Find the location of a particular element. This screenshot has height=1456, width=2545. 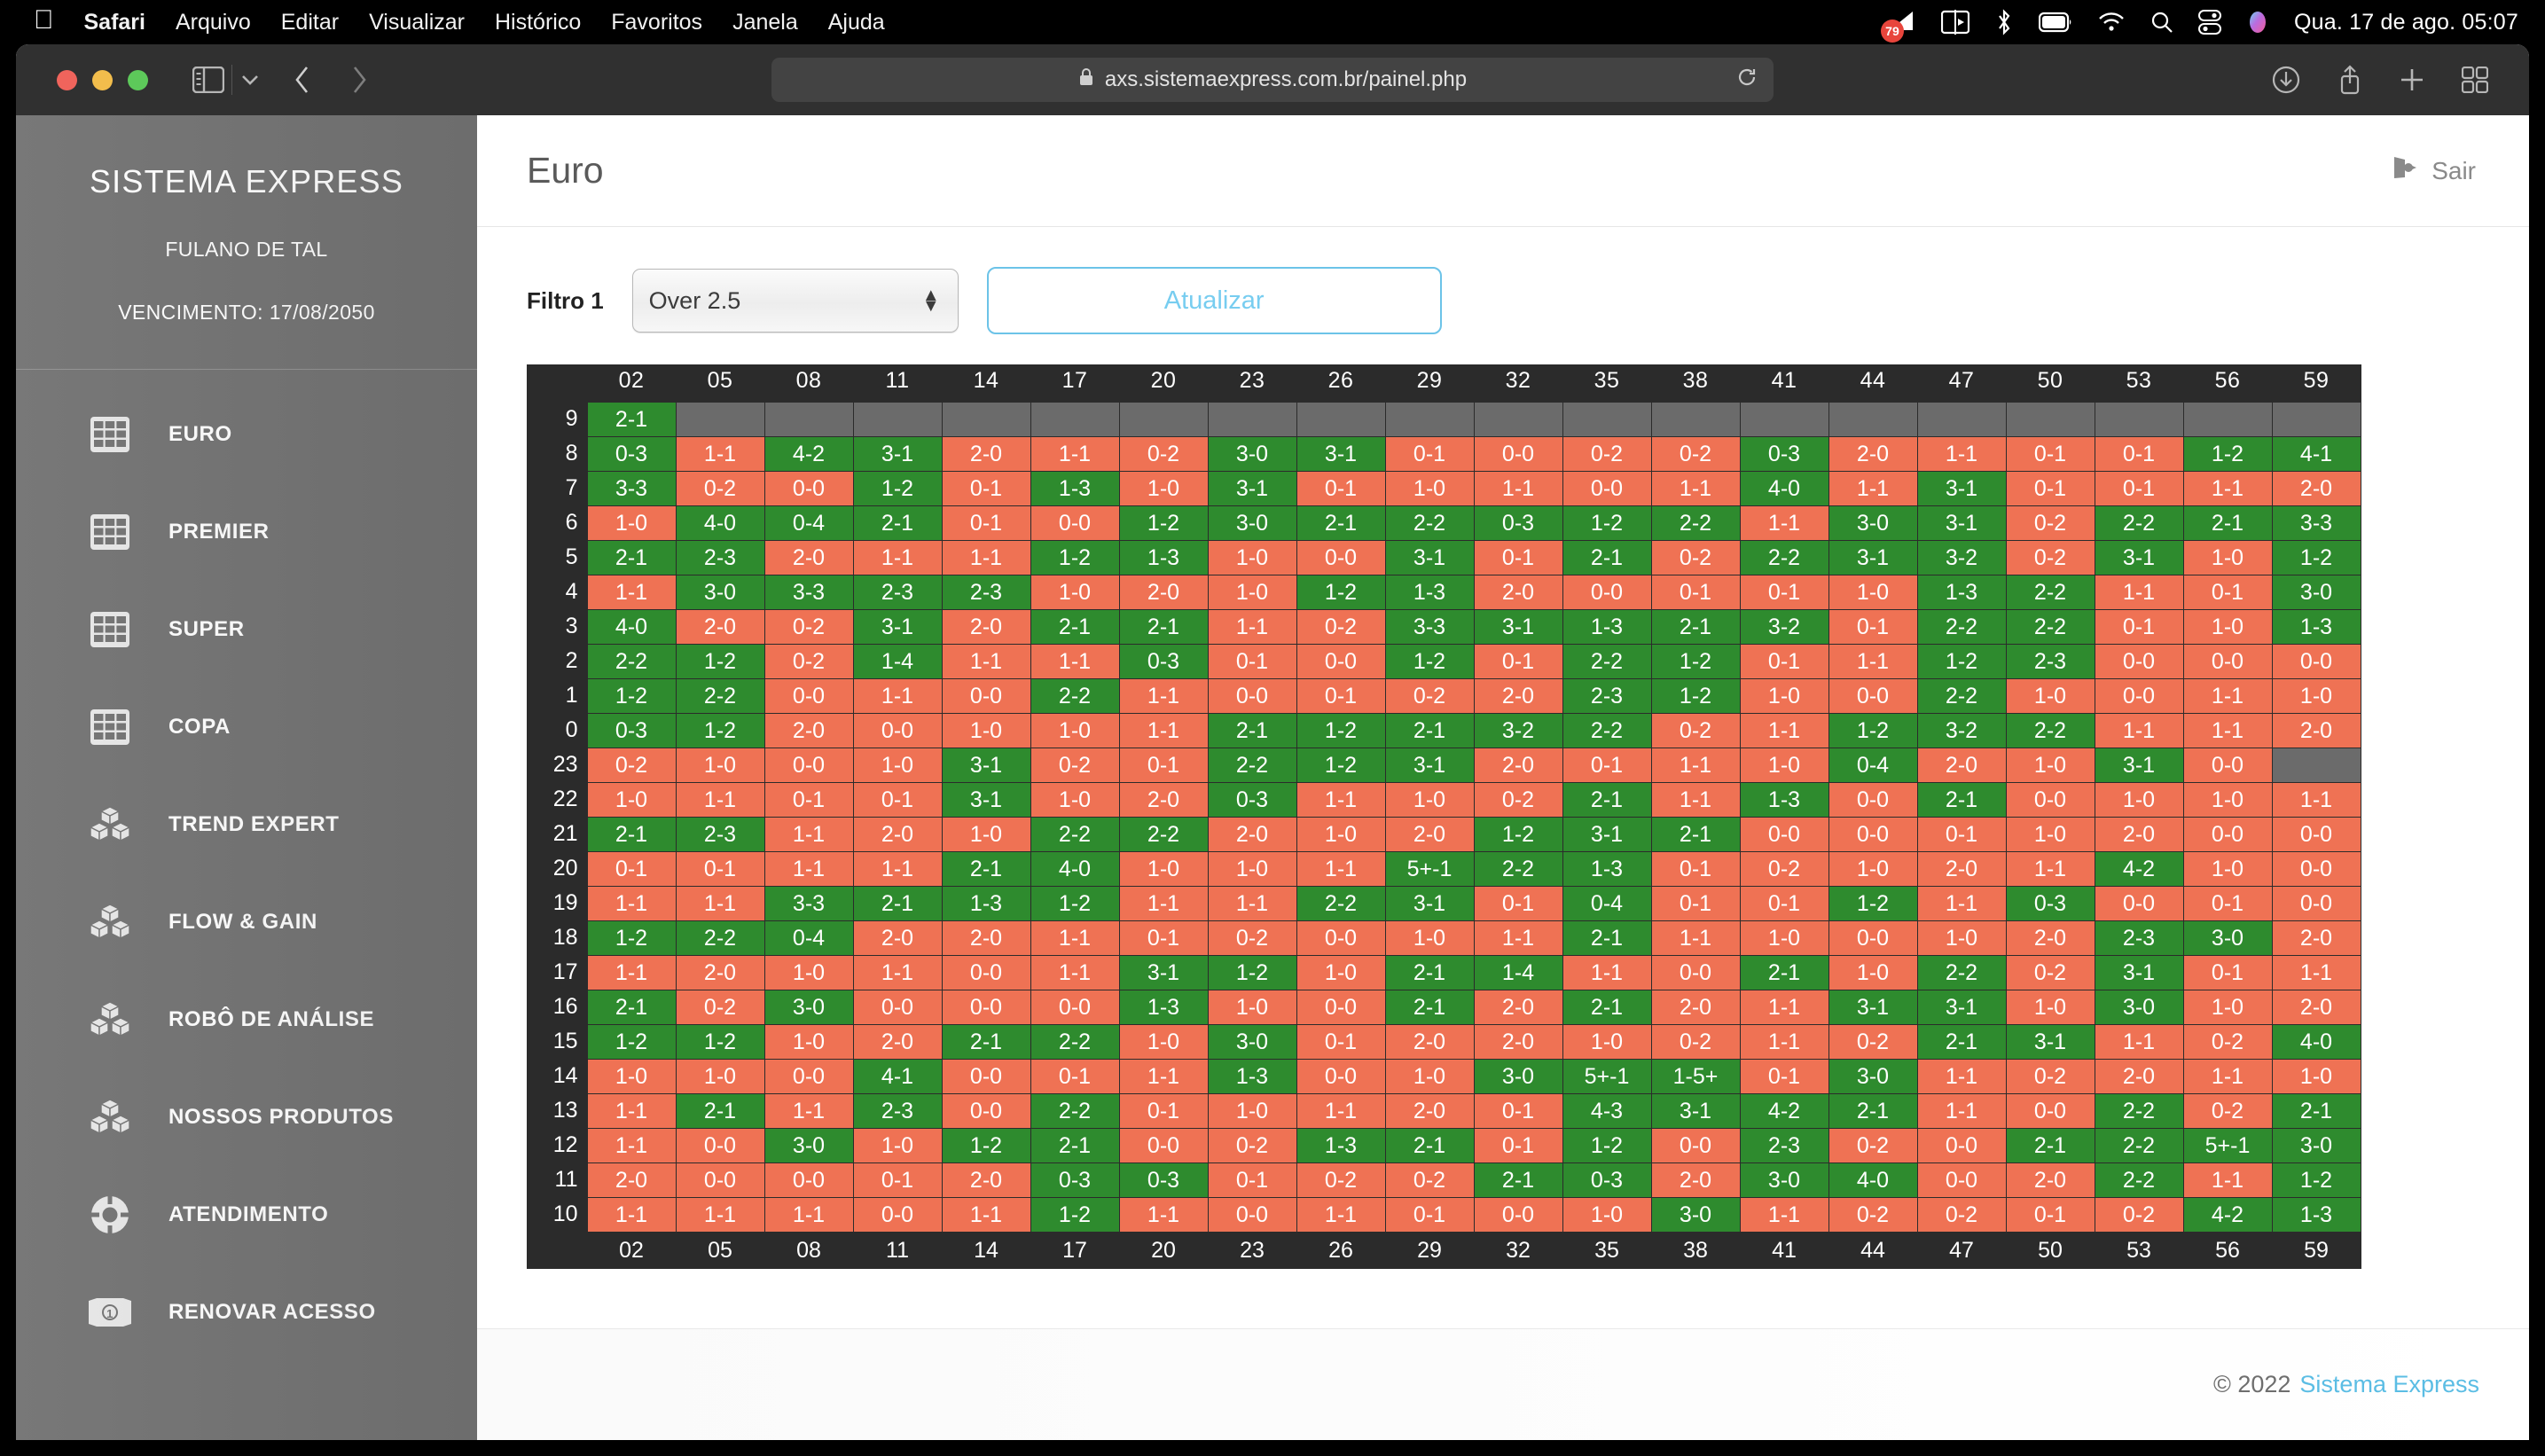

score-cell: 3-2 is located at coordinates (1518, 730).